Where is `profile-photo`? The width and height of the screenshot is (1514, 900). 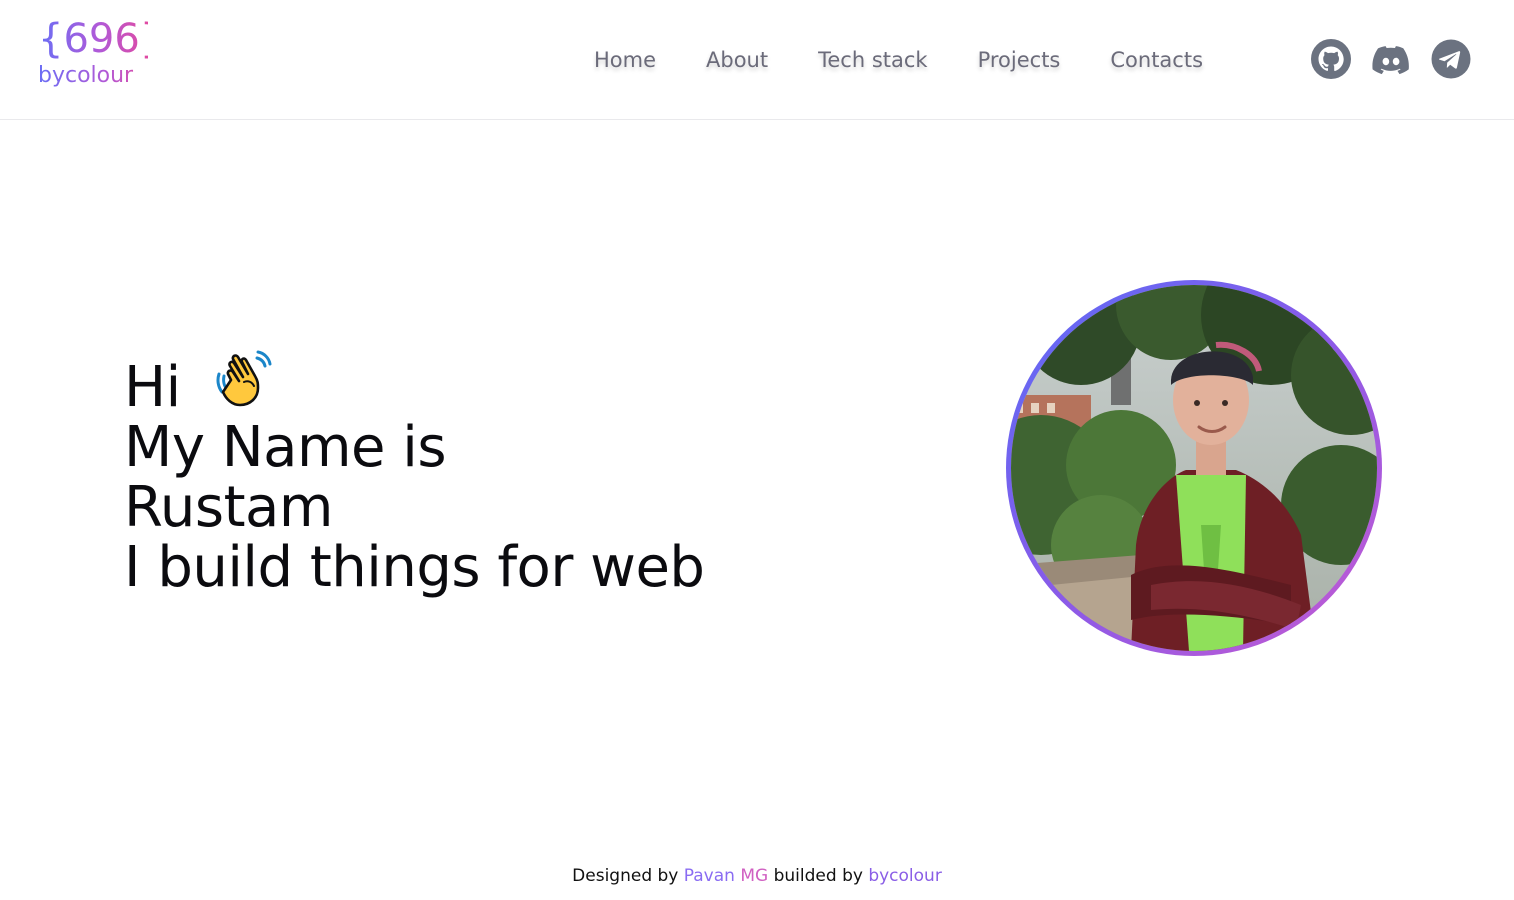
profile-photo is located at coordinates (1194, 468).